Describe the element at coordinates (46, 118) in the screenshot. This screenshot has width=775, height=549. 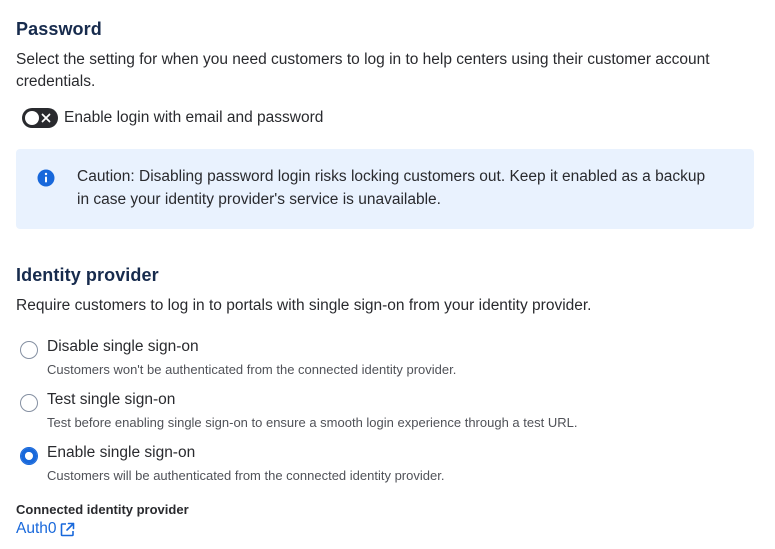
I see `close-icon` at that location.